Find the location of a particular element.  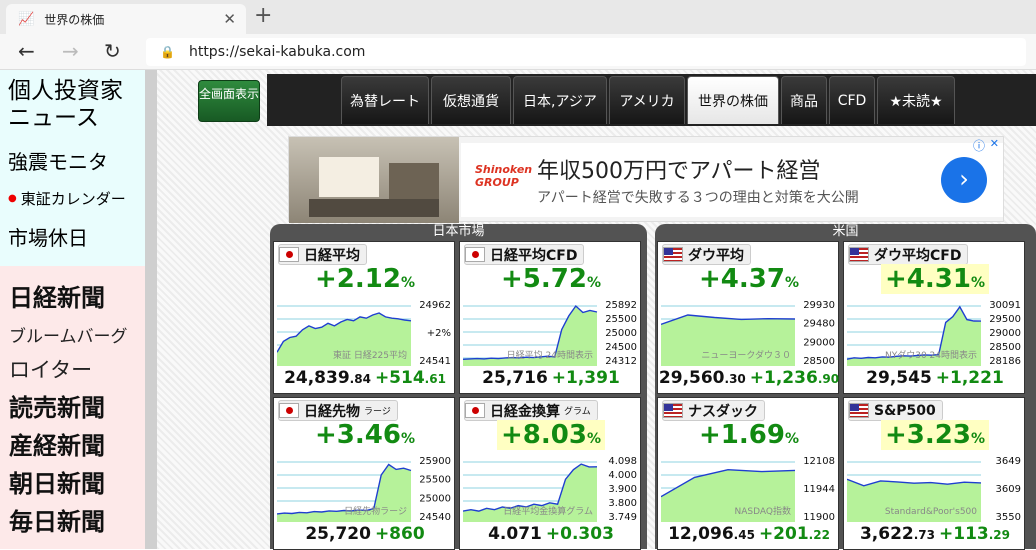

ad-chevron-right-icon: › is located at coordinates (964, 180).